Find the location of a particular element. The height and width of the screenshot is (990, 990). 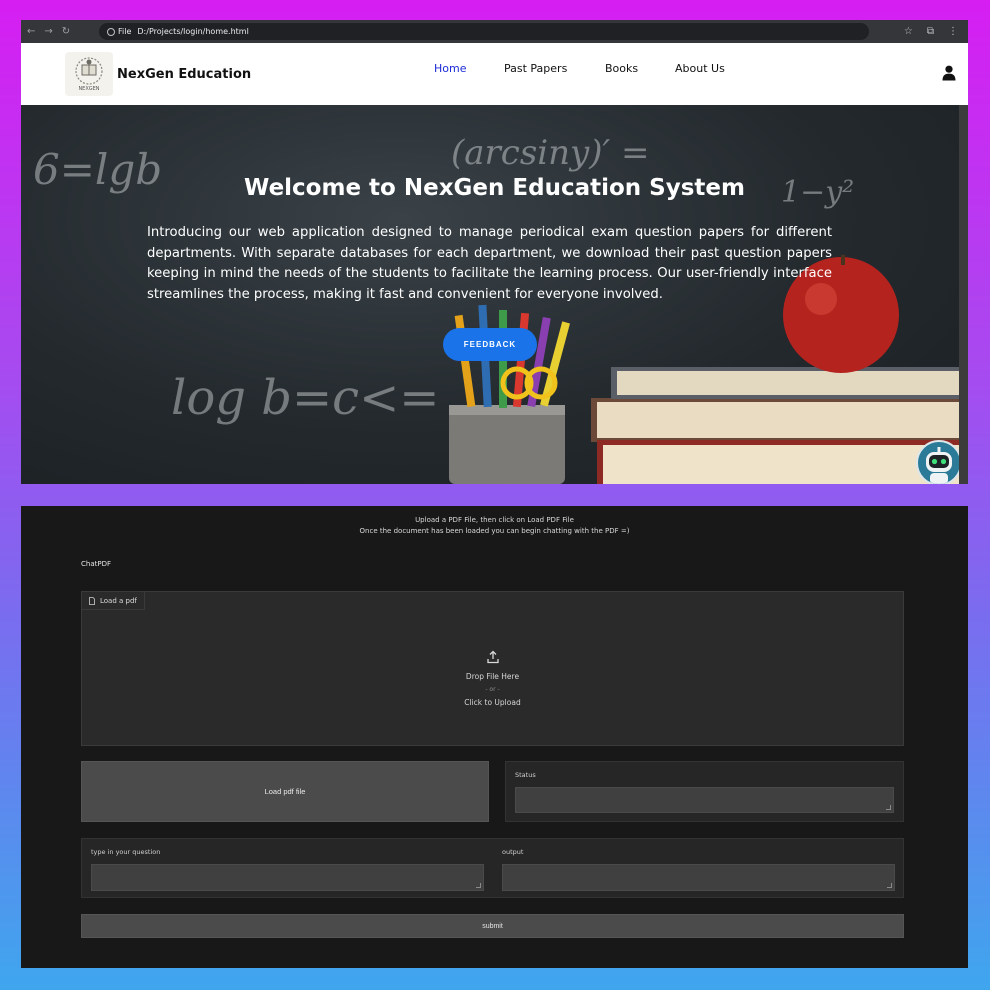

nav-books: Books is located at coordinates (640, 68).